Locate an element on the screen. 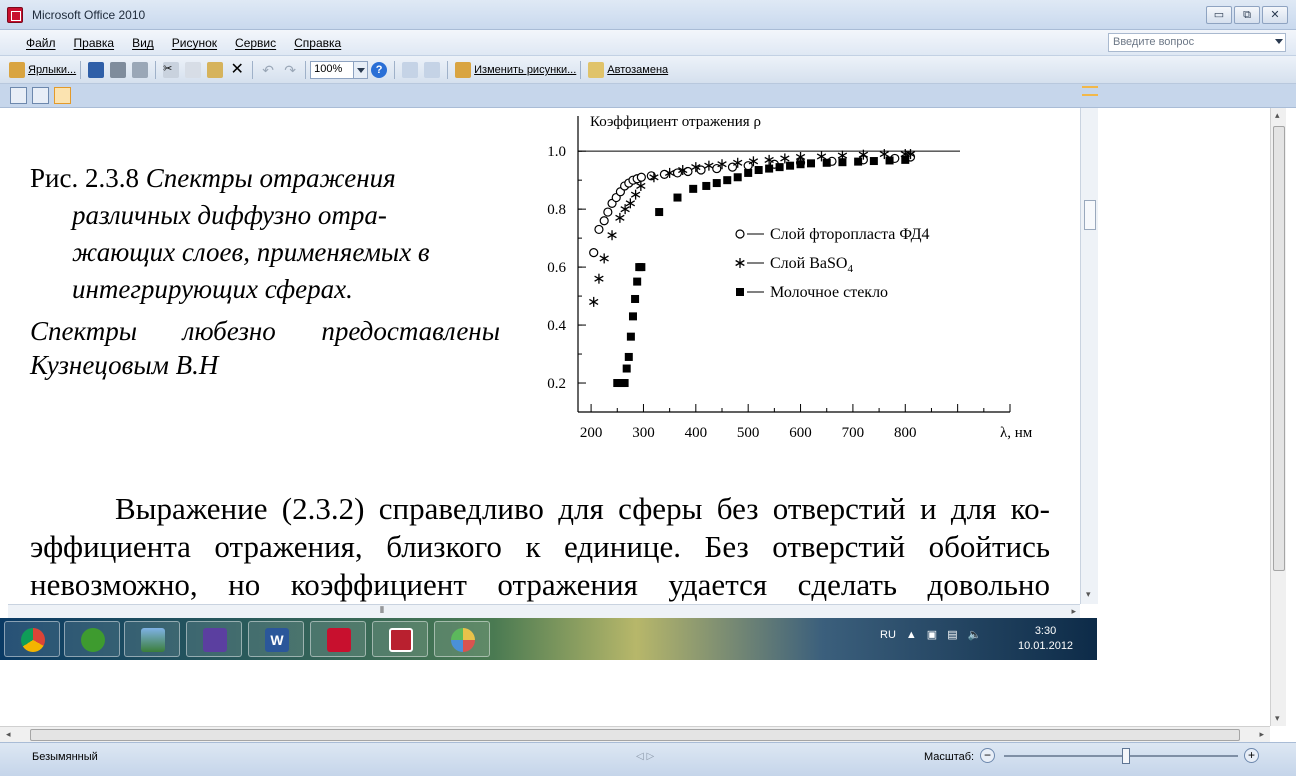 This screenshot has width=1296, height=776. x-tick-label: 400 is located at coordinates (696, 433).